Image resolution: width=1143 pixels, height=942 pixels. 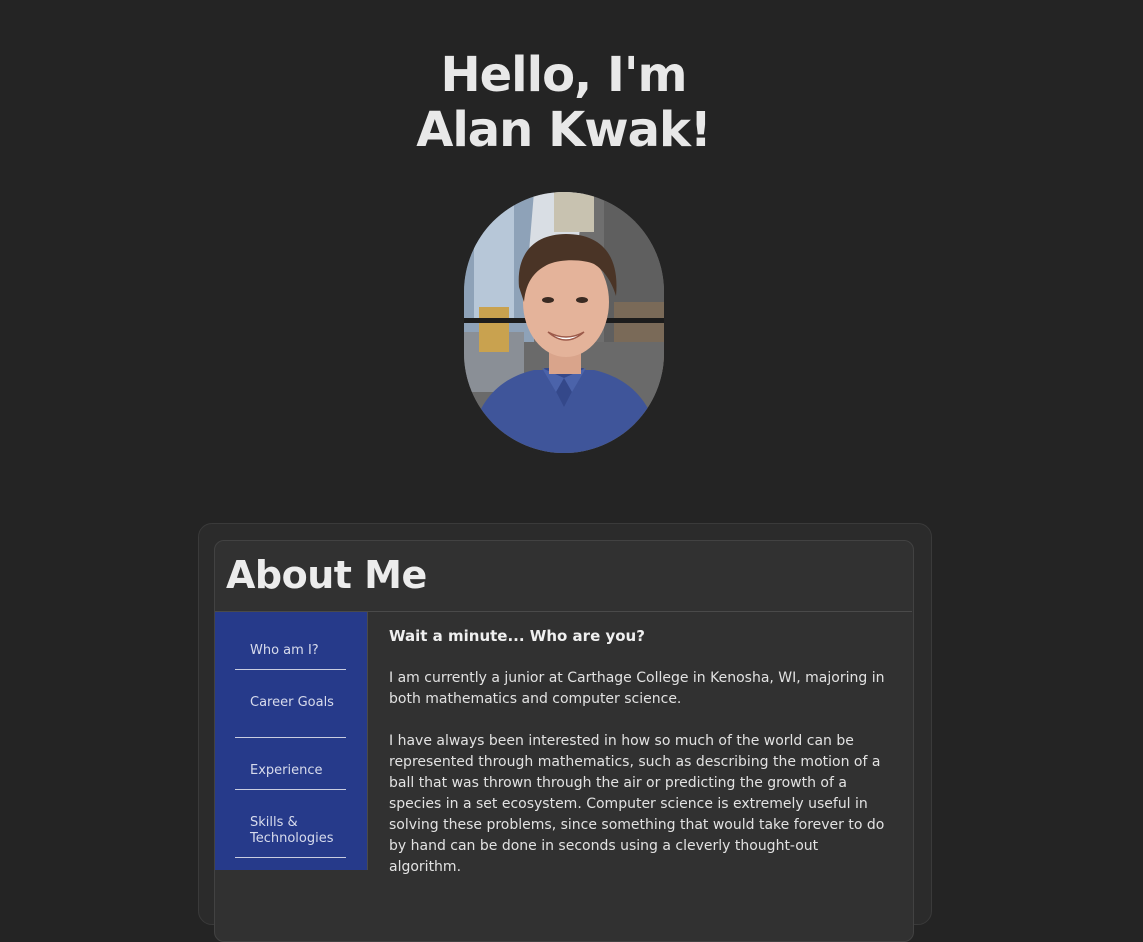 What do you see at coordinates (564, 322) in the screenshot?
I see `profile-photo` at bounding box center [564, 322].